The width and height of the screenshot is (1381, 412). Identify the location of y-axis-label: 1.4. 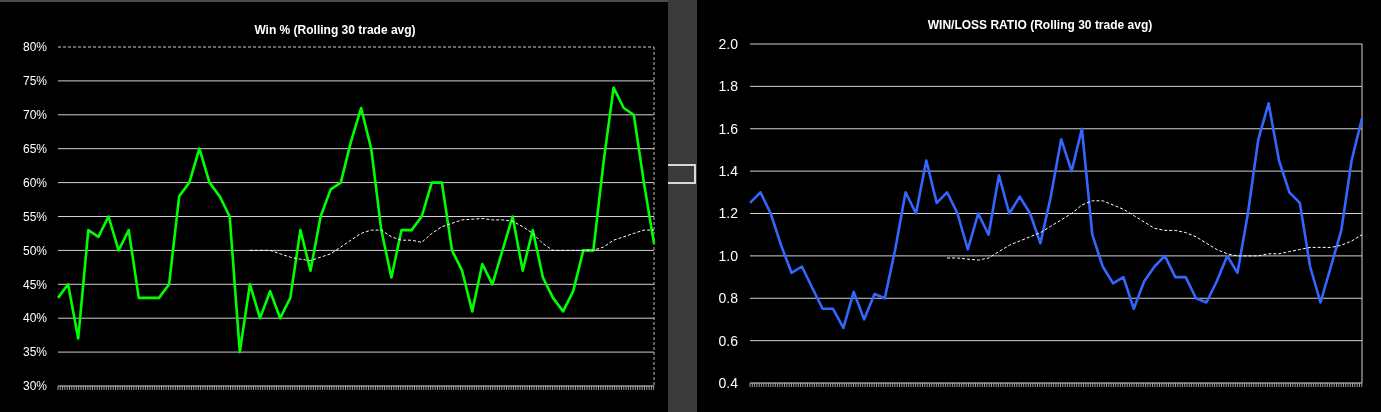
(728, 171).